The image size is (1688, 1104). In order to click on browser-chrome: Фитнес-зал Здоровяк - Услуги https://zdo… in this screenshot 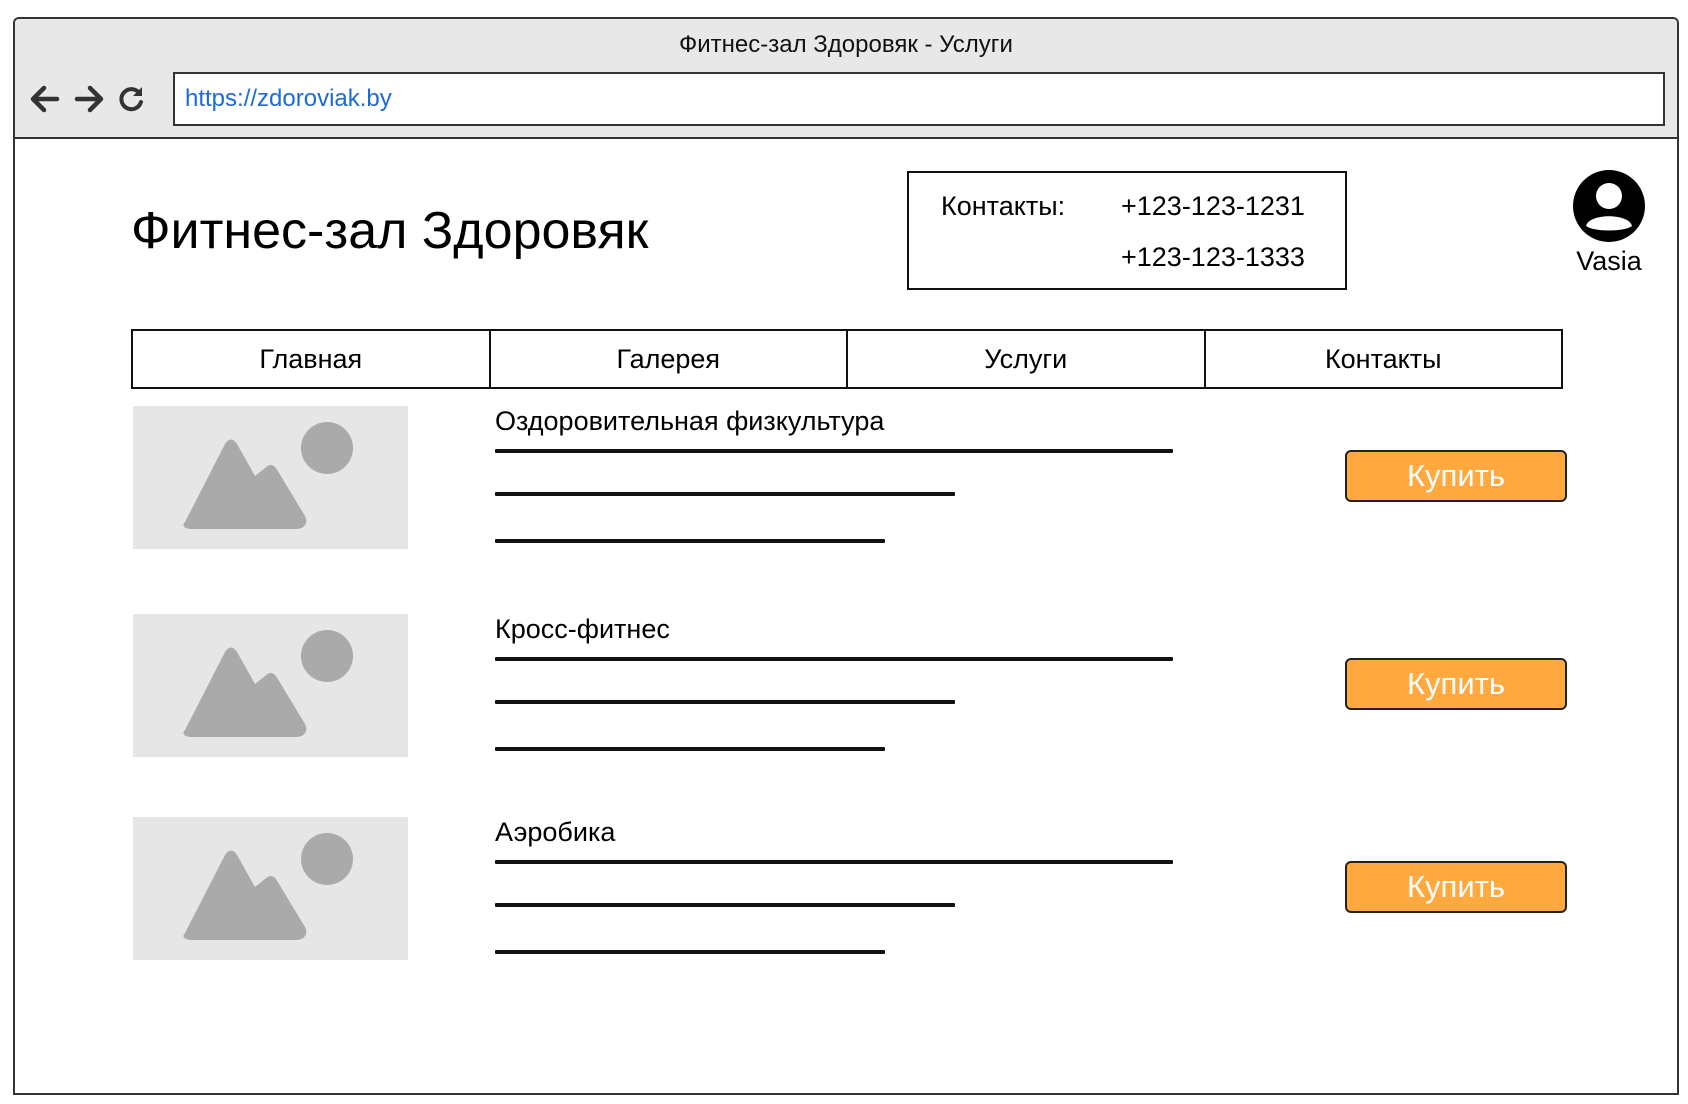, I will do `click(846, 79)`.